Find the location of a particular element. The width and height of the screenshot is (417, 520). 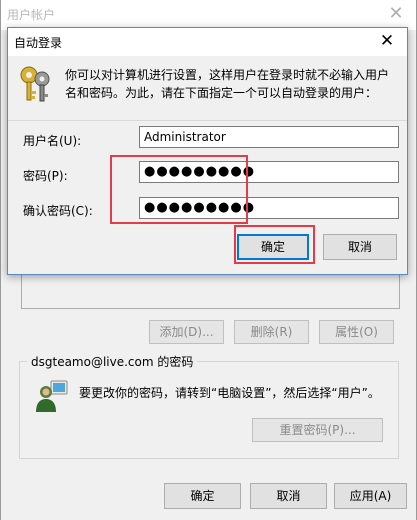

ok-button: 确定 is located at coordinates (202, 496).